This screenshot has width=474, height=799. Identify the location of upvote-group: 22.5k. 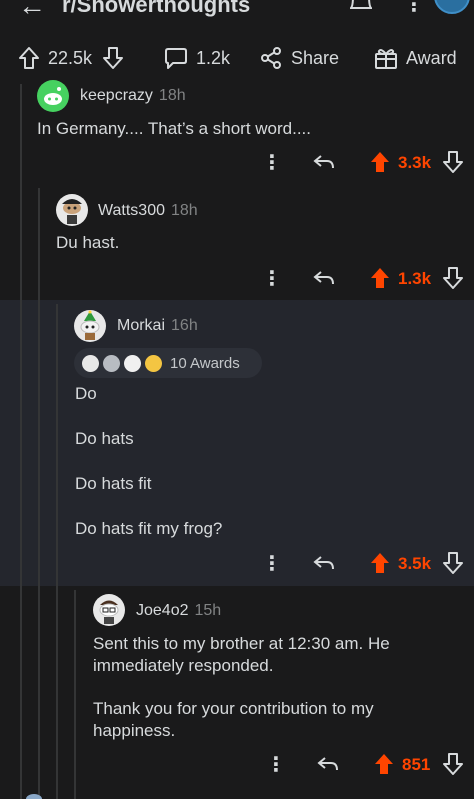
(71, 58).